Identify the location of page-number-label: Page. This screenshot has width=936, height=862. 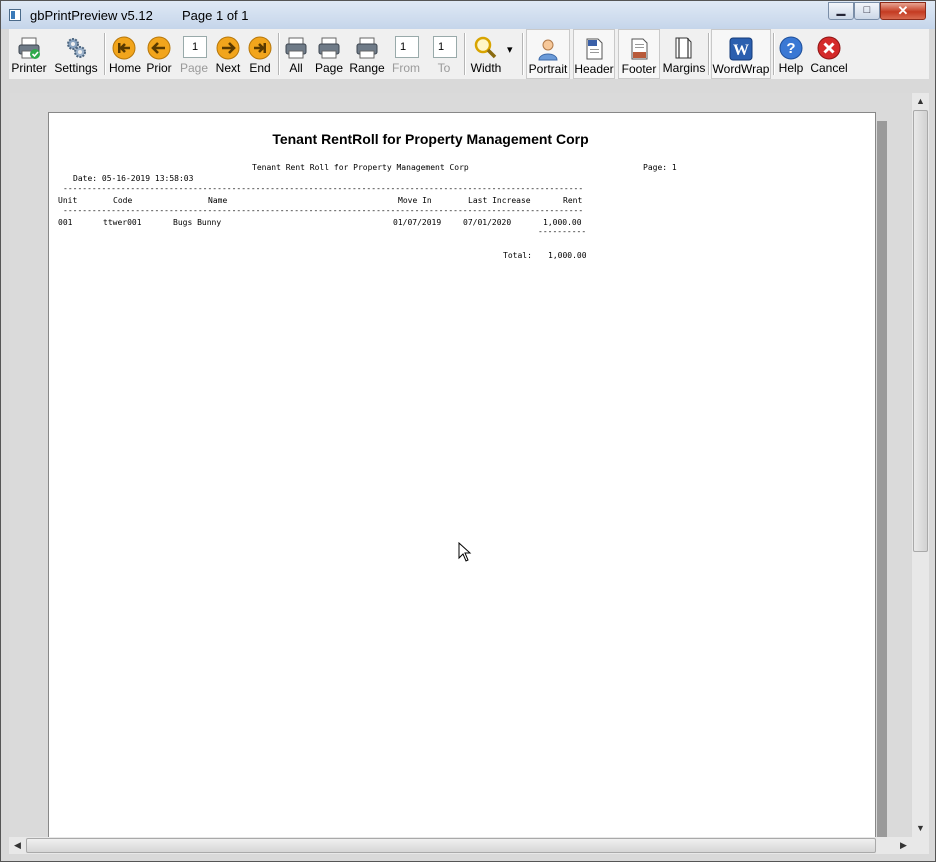
(194, 68).